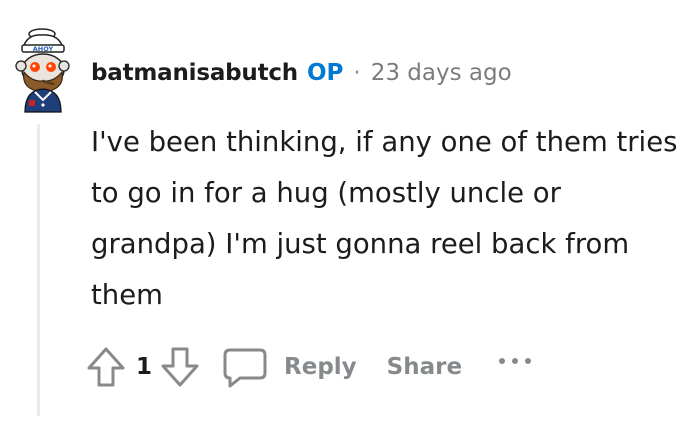  I want to click on comment-header: batmanisabutch OP · 23 days ago, so click(301, 73).